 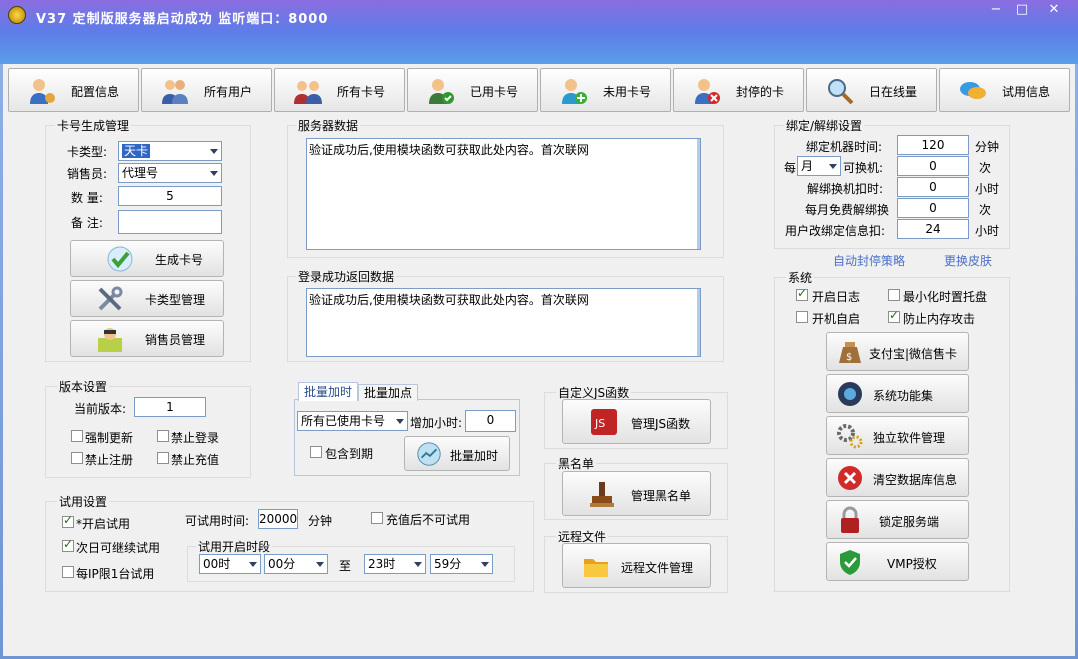 I want to click on user-change-input: 24, so click(x=933, y=229).